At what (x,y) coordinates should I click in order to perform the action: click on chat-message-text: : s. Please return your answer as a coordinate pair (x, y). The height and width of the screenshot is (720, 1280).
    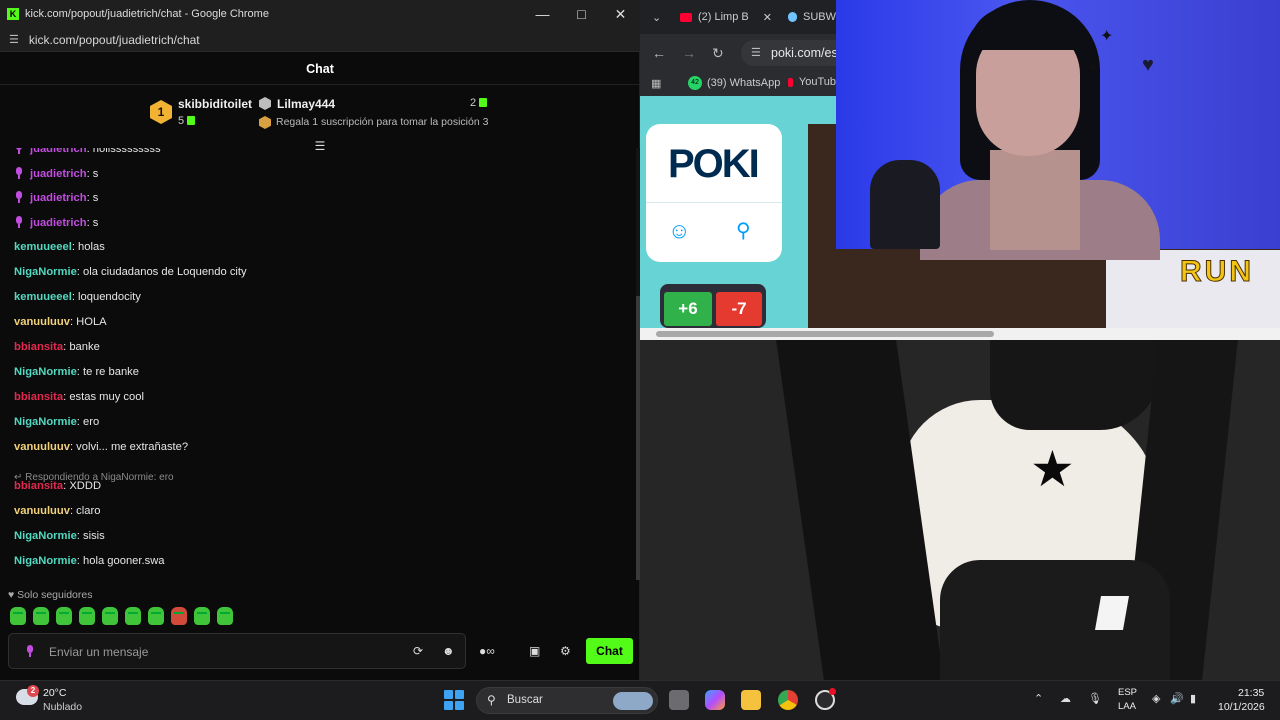
    Looking at the image, I should click on (92, 174).